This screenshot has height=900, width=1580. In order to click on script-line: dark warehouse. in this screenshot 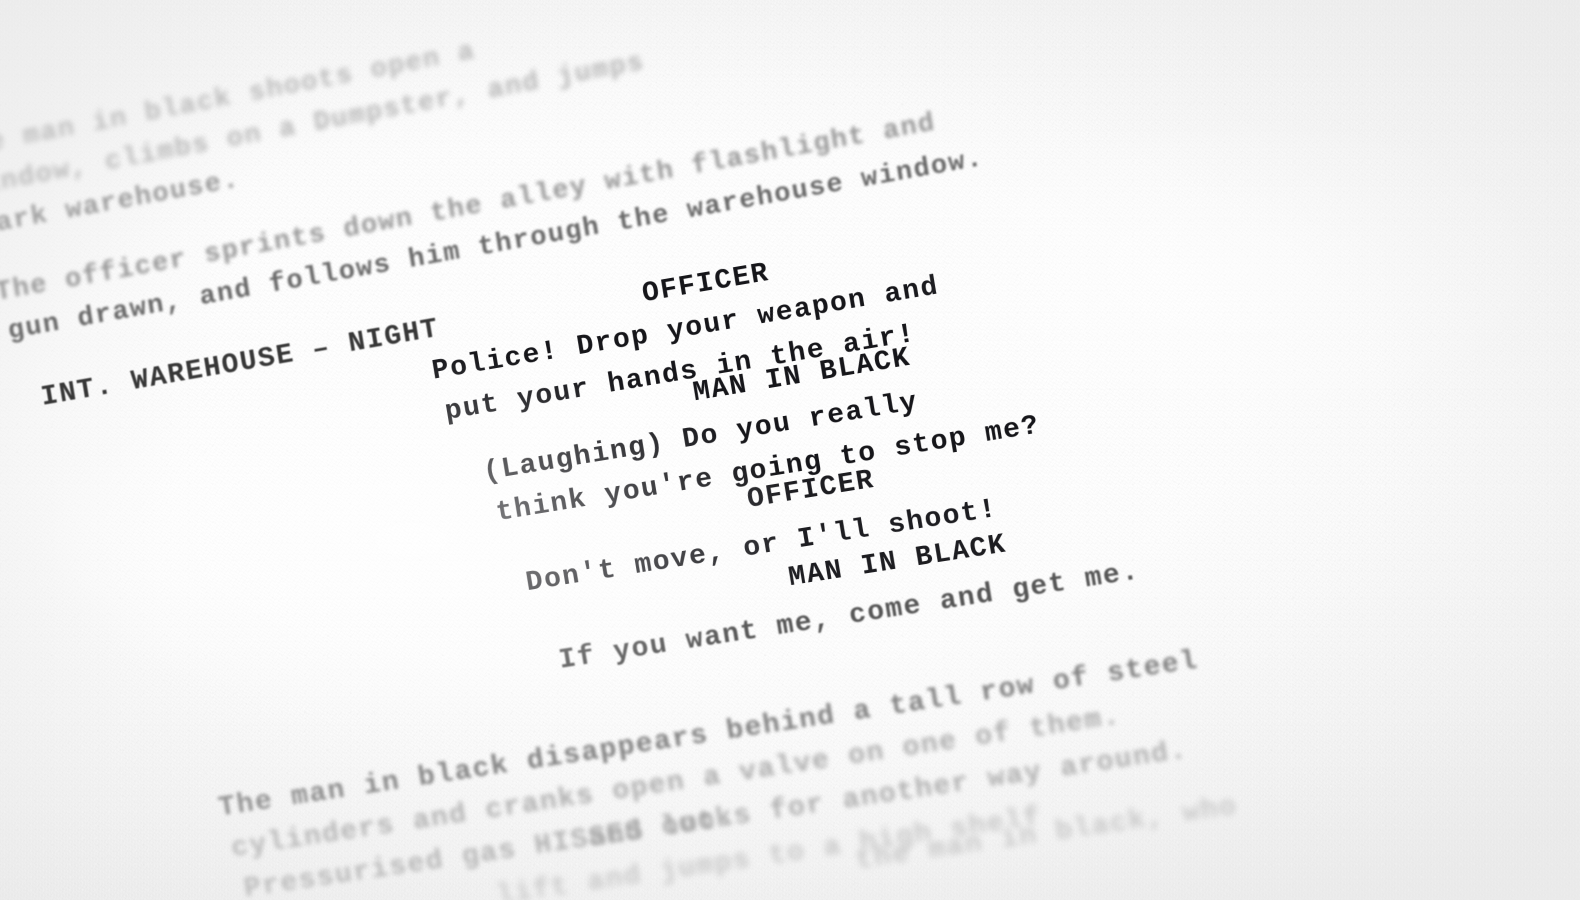, I will do `click(121, 204)`.